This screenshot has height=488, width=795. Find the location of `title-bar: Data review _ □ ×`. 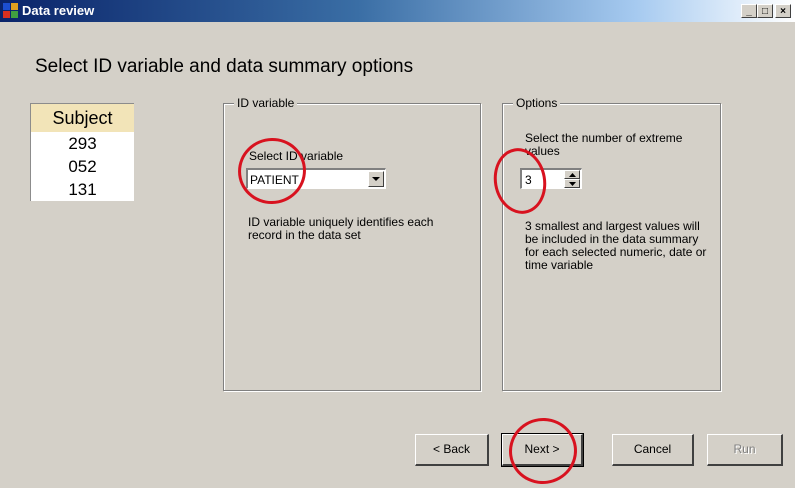

title-bar: Data review _ □ × is located at coordinates (397, 11).